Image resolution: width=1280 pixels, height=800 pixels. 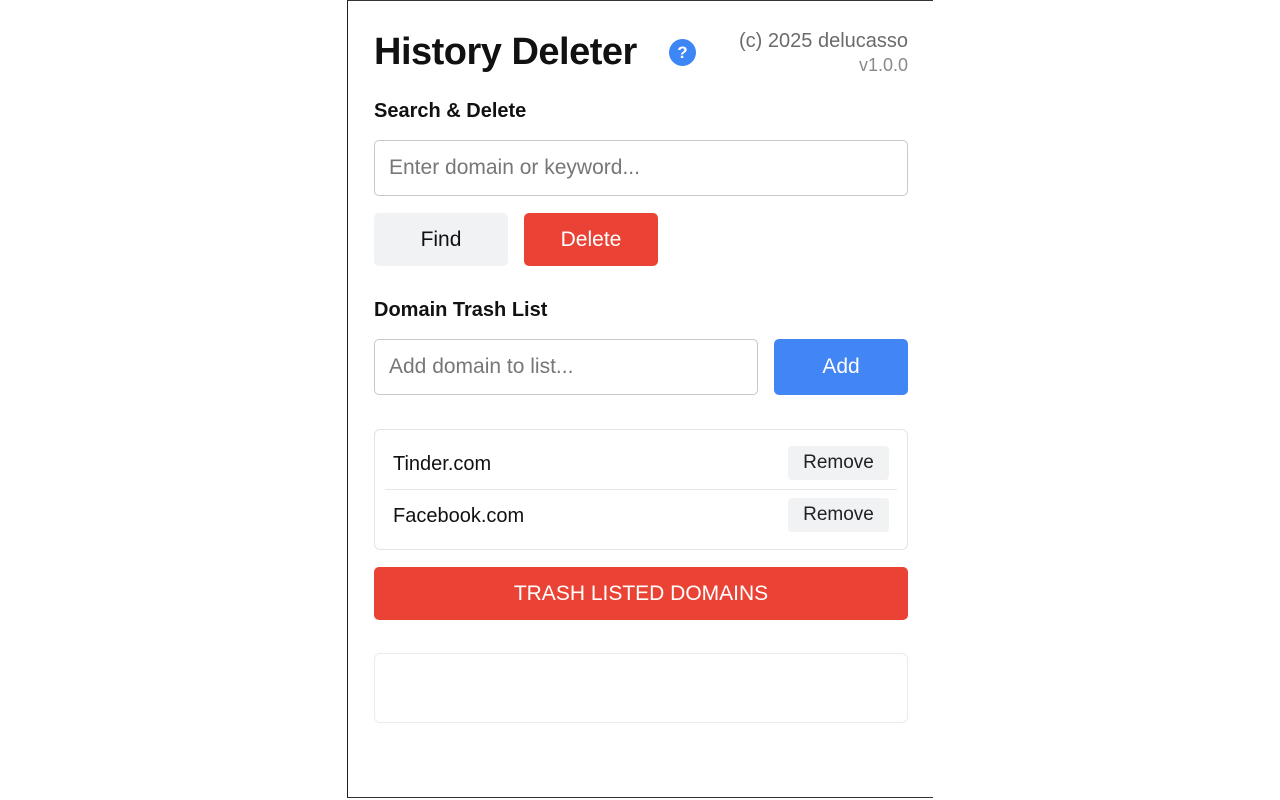 I want to click on find-button: Find, so click(x=441, y=239).